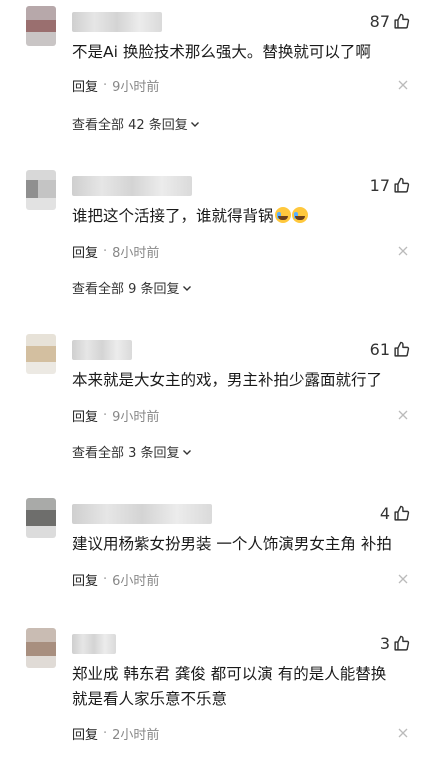 This screenshot has height=770, width=436. Describe the element at coordinates (136, 735) in the screenshot. I see `comment-time: 2小时前` at that location.